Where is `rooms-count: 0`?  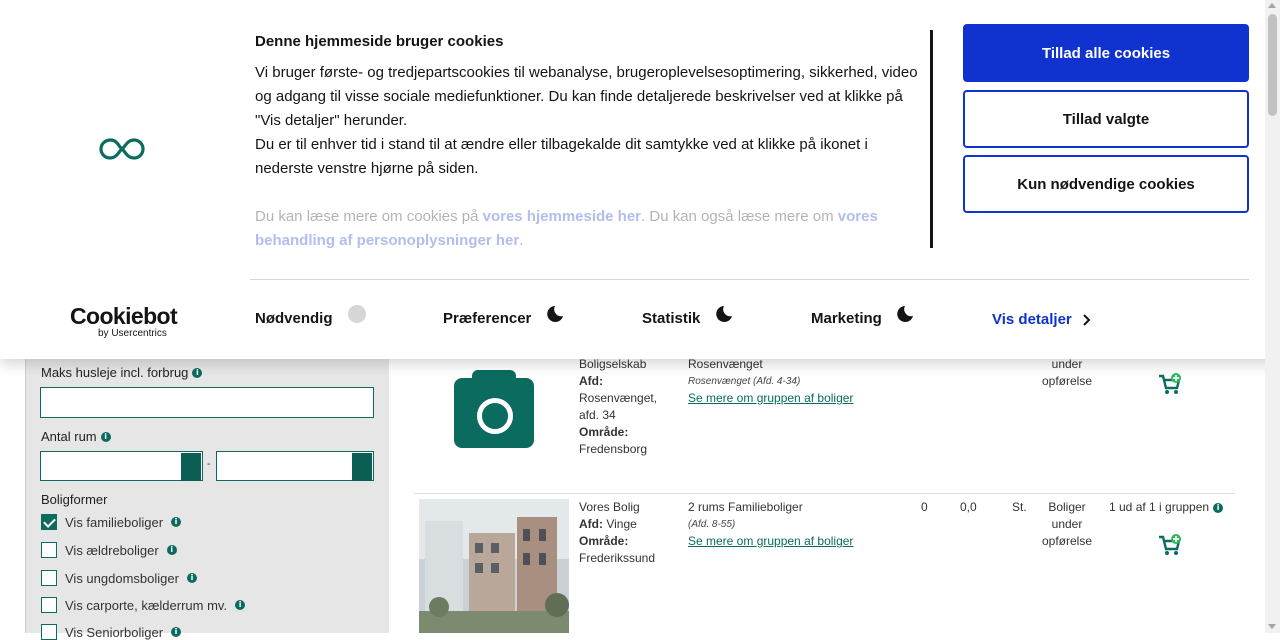
rooms-count: 0 is located at coordinates (924, 507).